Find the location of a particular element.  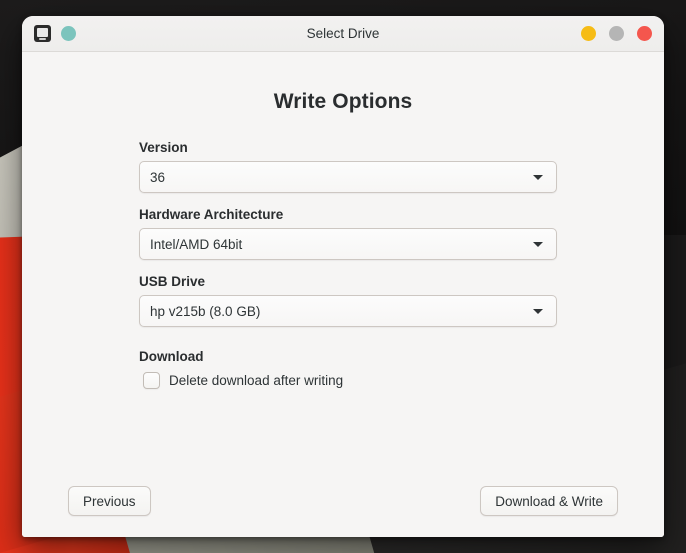

page-title: Write Options is located at coordinates (343, 101).